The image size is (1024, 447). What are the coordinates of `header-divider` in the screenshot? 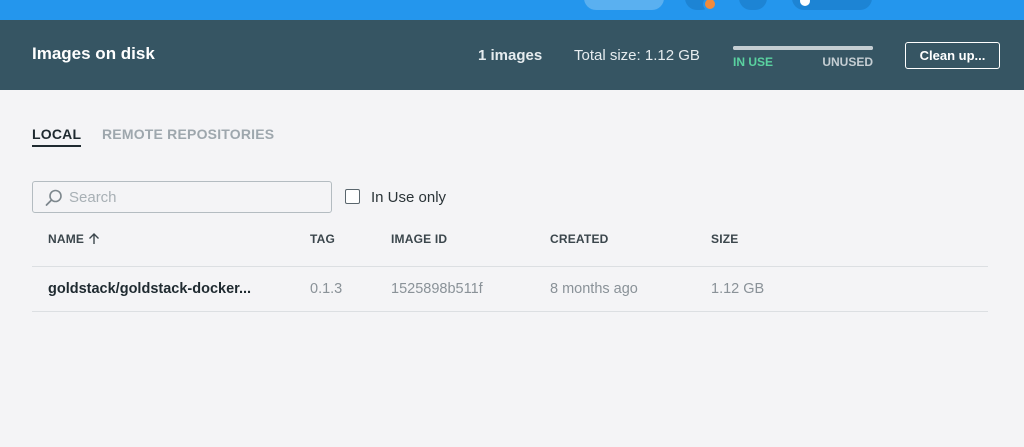 It's located at (510, 266).